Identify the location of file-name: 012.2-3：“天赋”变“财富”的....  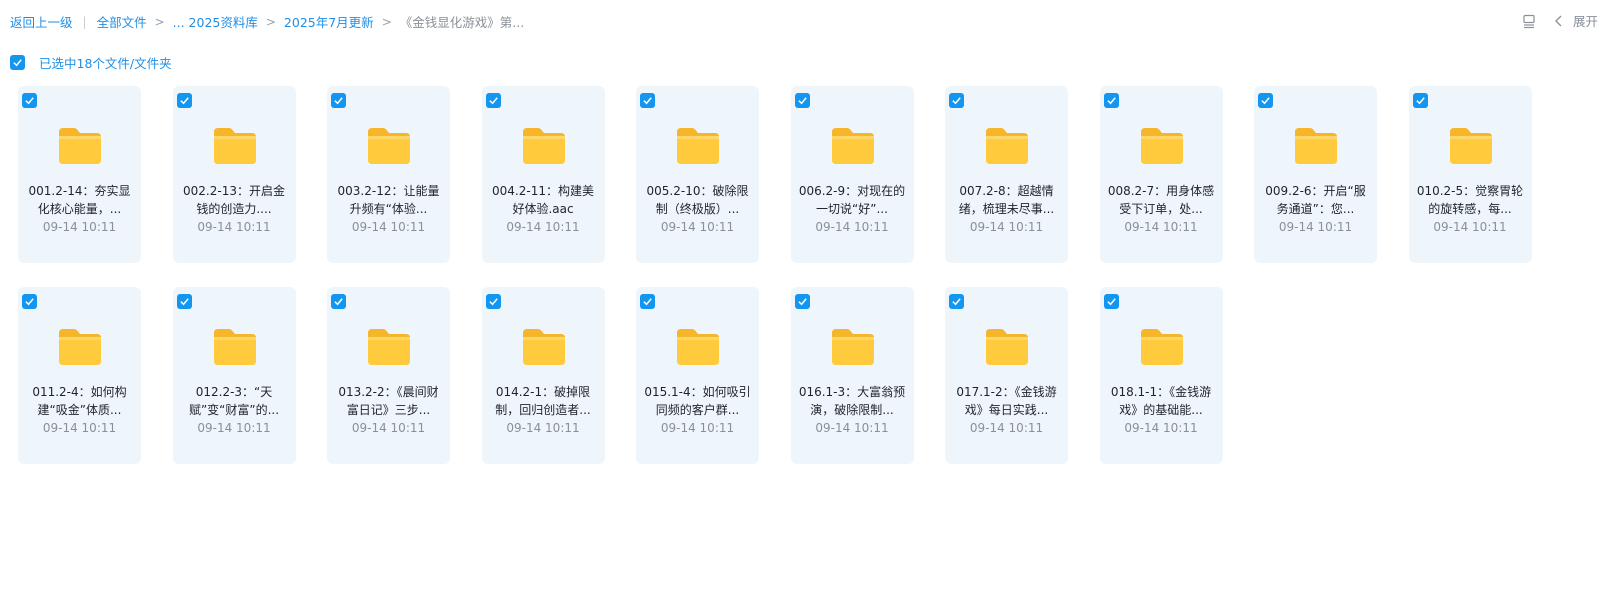
(234, 401).